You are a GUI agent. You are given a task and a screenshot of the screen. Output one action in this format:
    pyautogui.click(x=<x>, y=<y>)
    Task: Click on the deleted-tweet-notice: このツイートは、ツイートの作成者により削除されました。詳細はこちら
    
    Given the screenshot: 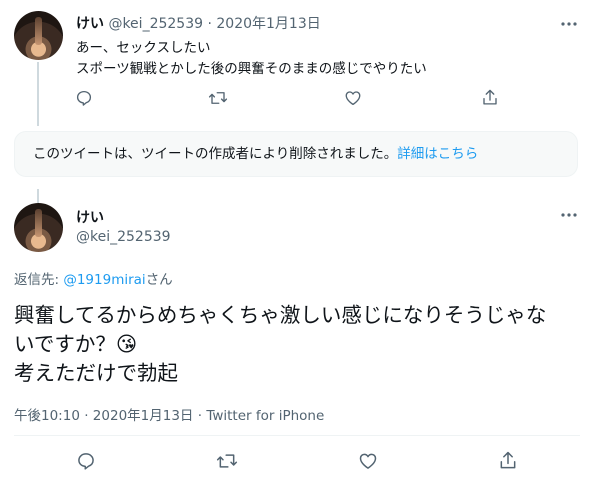 What is the action you would take?
    pyautogui.click(x=296, y=154)
    